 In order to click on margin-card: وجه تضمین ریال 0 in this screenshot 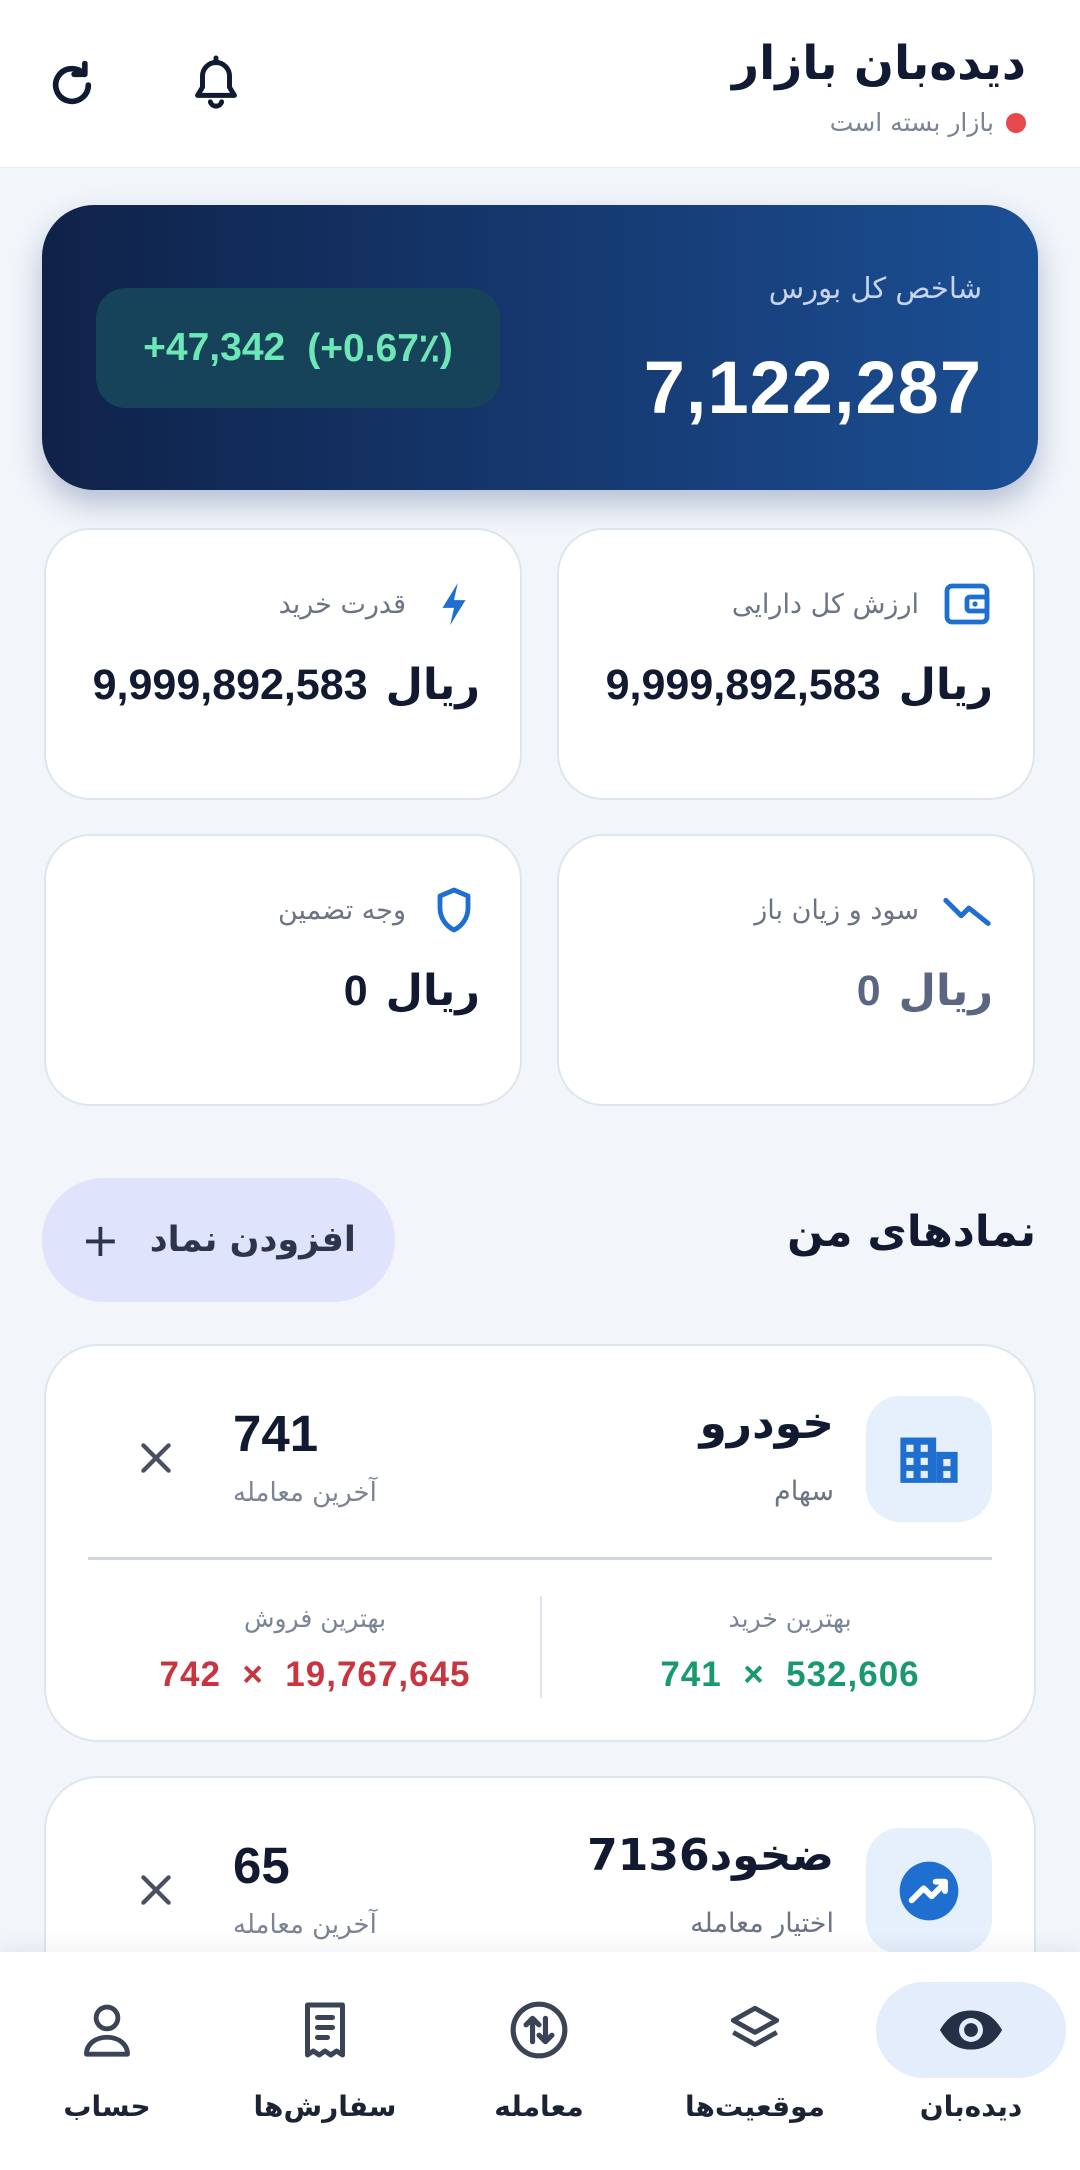, I will do `click(283, 970)`.